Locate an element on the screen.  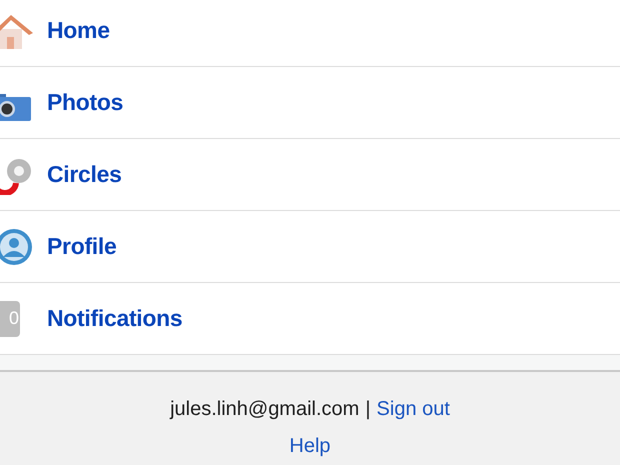
nav-link: Photos is located at coordinates (85, 102).